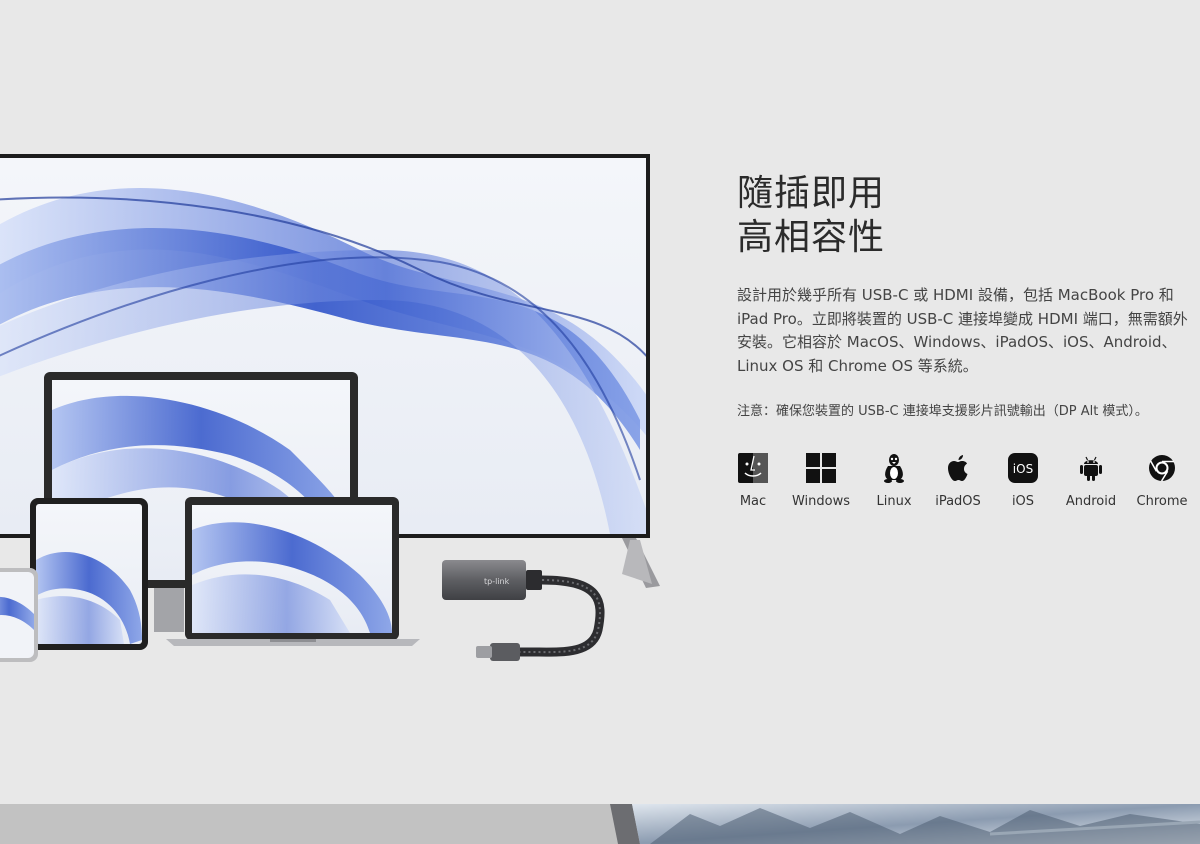 Image resolution: width=1200 pixels, height=844 pixels. I want to click on ios-icon: iOS, so click(1023, 468).